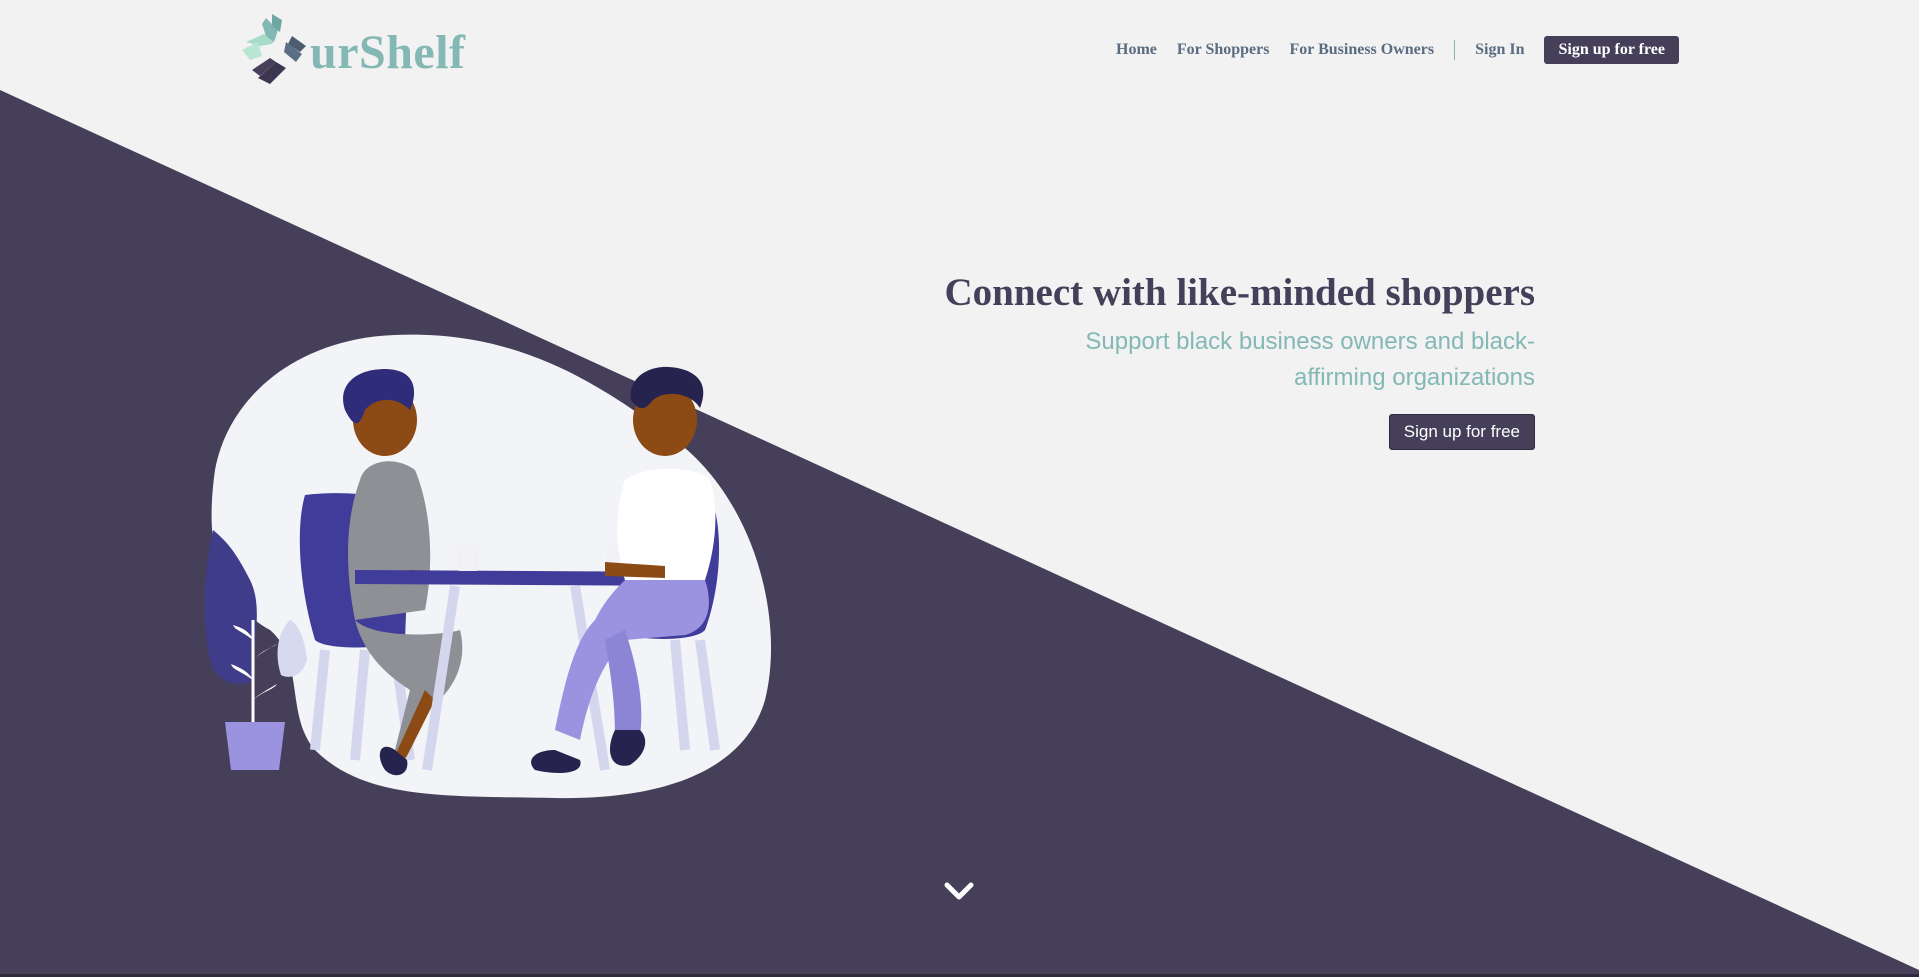 This screenshot has width=1919, height=977. What do you see at coordinates (959, 891) in the screenshot?
I see `chevron-down-icon` at bounding box center [959, 891].